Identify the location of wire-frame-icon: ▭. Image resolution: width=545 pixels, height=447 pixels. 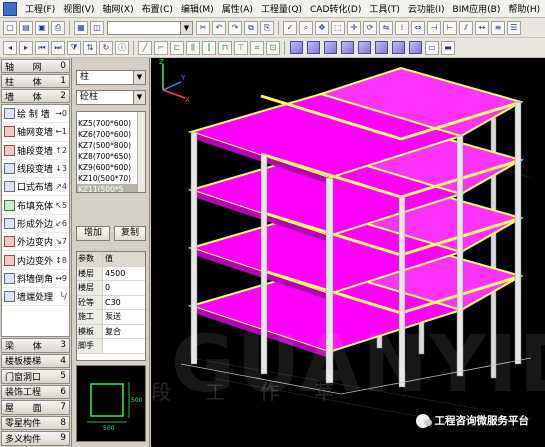
(432, 47).